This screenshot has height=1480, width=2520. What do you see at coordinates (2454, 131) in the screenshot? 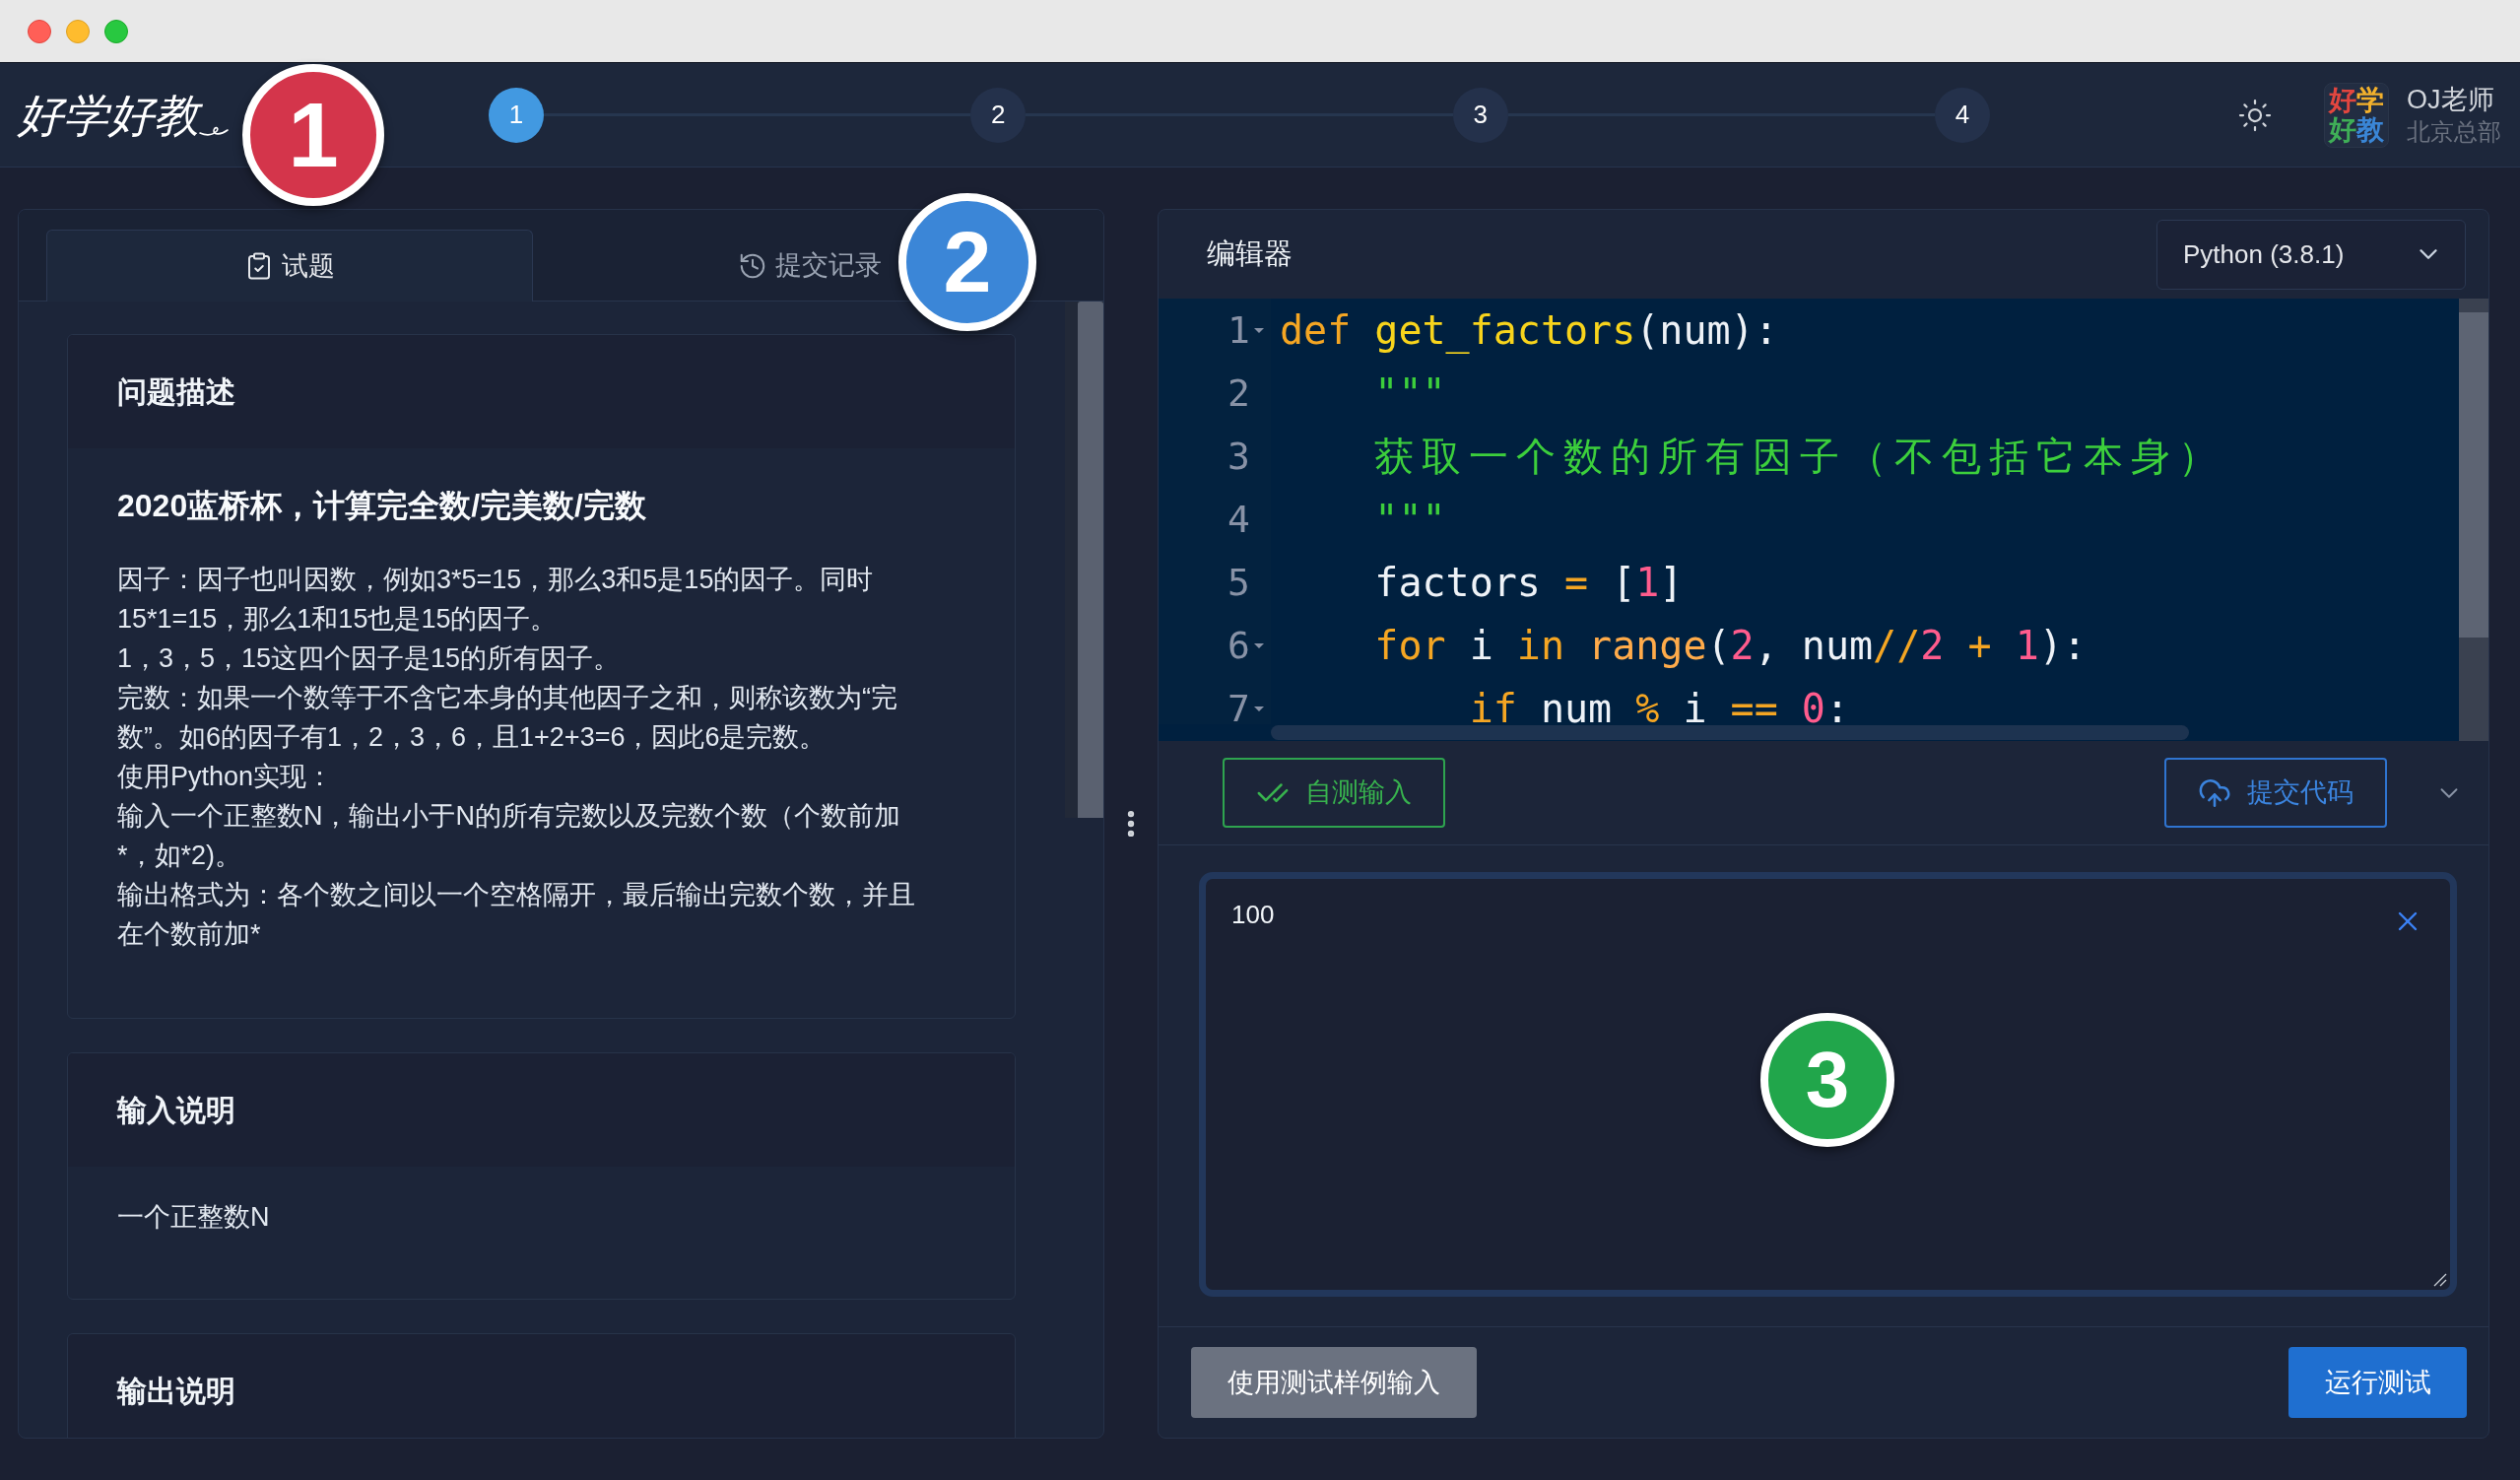
I see `organization-name: 北京总部` at bounding box center [2454, 131].